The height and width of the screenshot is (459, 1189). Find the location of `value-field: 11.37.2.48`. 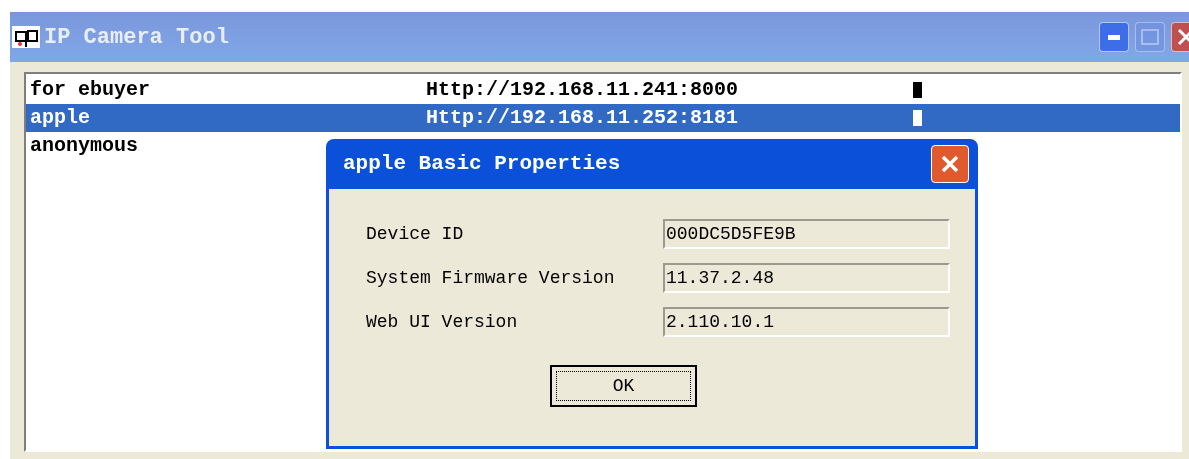

value-field: 11.37.2.48 is located at coordinates (806, 278).